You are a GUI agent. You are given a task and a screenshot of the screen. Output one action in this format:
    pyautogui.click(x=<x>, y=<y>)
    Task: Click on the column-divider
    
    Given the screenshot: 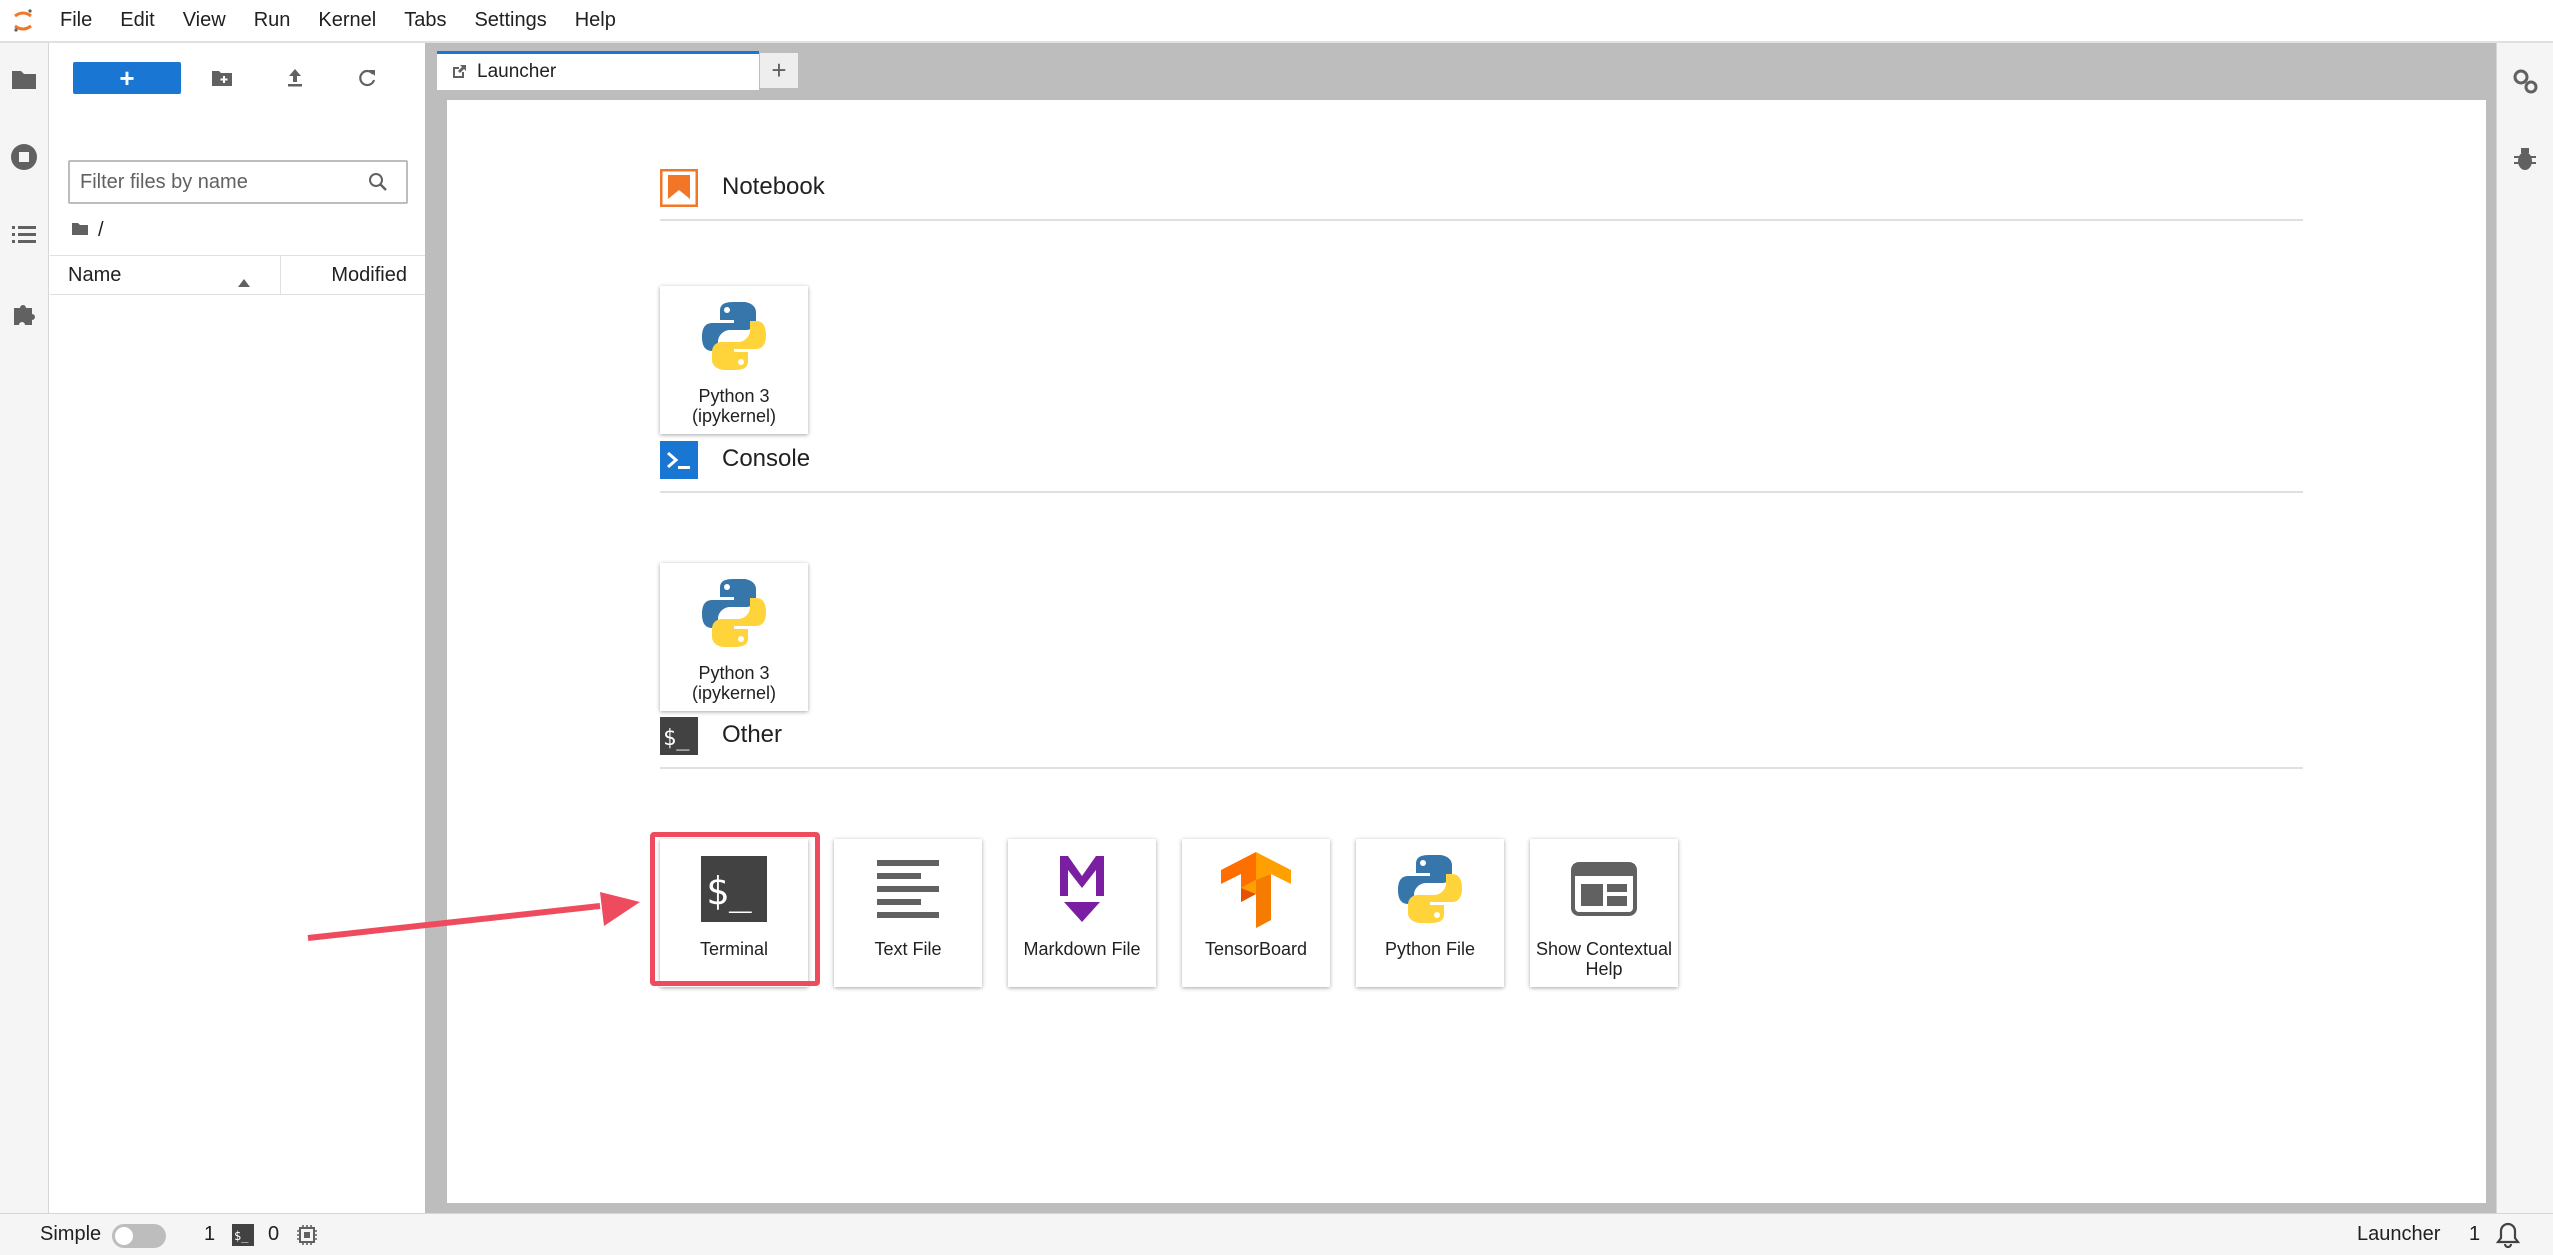 What is the action you would take?
    pyautogui.click(x=280, y=275)
    